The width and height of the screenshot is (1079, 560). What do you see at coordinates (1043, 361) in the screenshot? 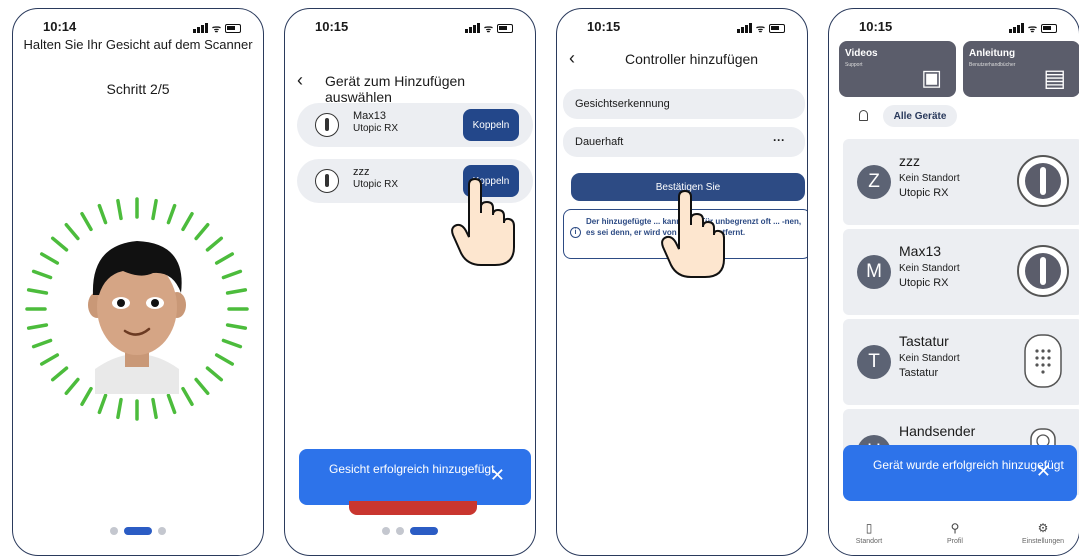
I see `keypad-icon` at bounding box center [1043, 361].